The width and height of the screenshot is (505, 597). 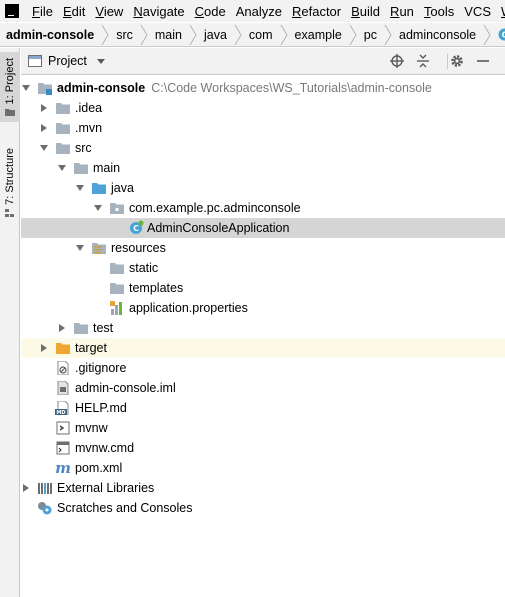 What do you see at coordinates (74, 11) in the screenshot?
I see `menu-edit: Edit` at bounding box center [74, 11].